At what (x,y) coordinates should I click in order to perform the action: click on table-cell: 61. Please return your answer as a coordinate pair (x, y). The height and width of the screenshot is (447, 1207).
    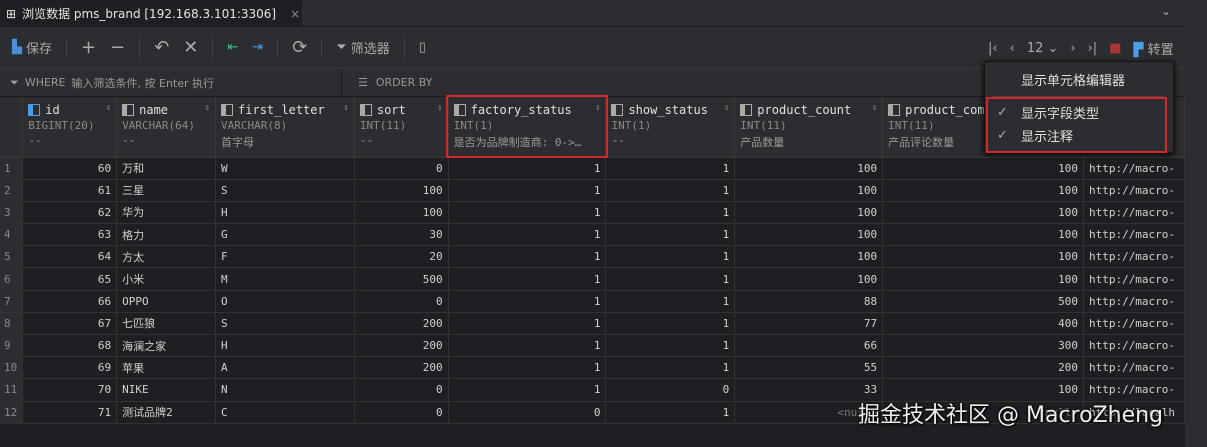
    Looking at the image, I should click on (70, 190).